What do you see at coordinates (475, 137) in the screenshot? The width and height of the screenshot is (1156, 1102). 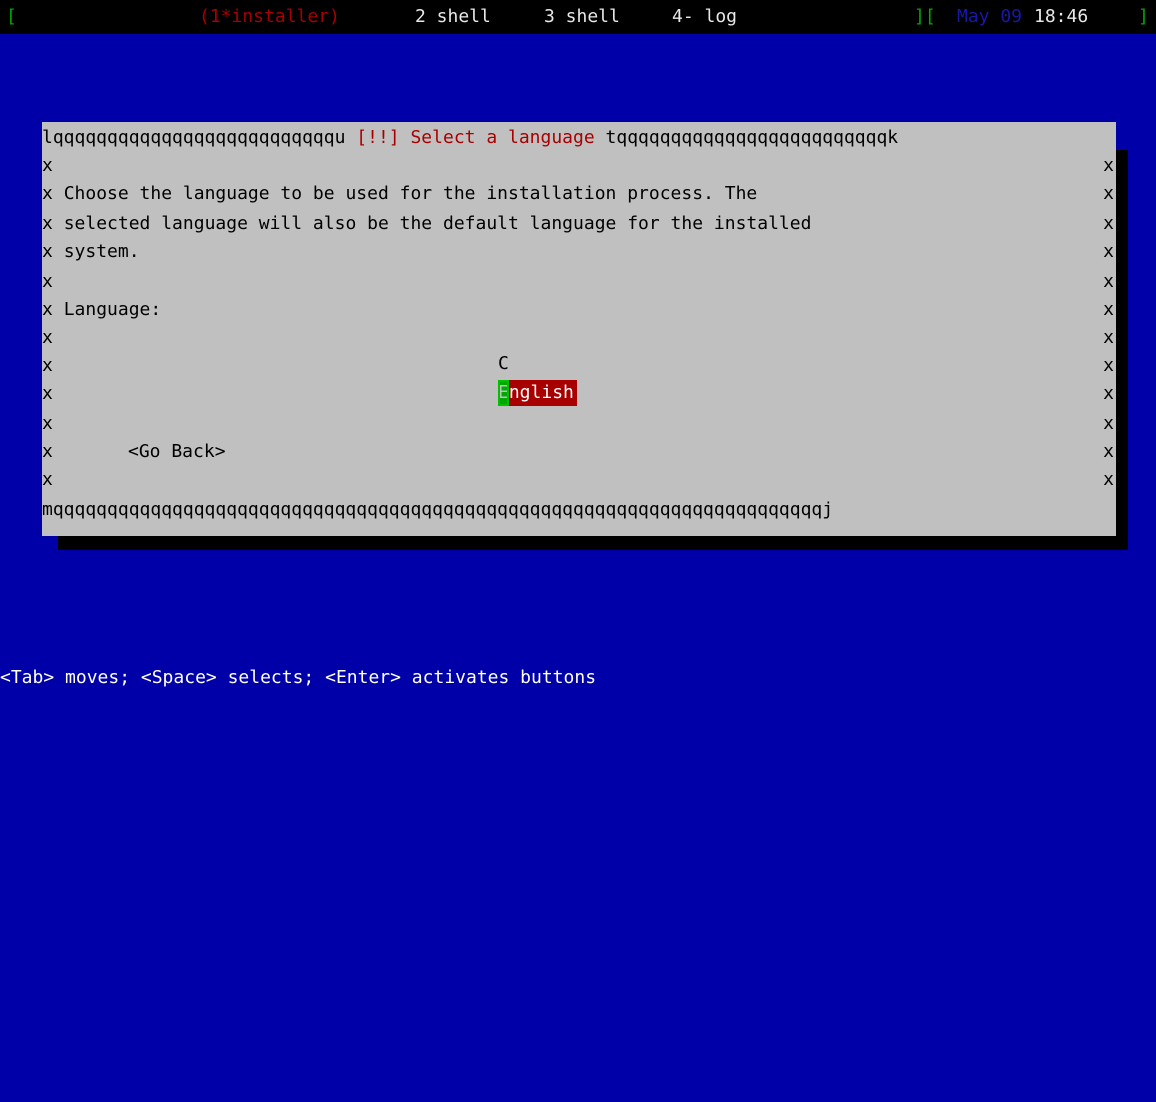 I see `dialog-title: [!!] Select a language` at bounding box center [475, 137].